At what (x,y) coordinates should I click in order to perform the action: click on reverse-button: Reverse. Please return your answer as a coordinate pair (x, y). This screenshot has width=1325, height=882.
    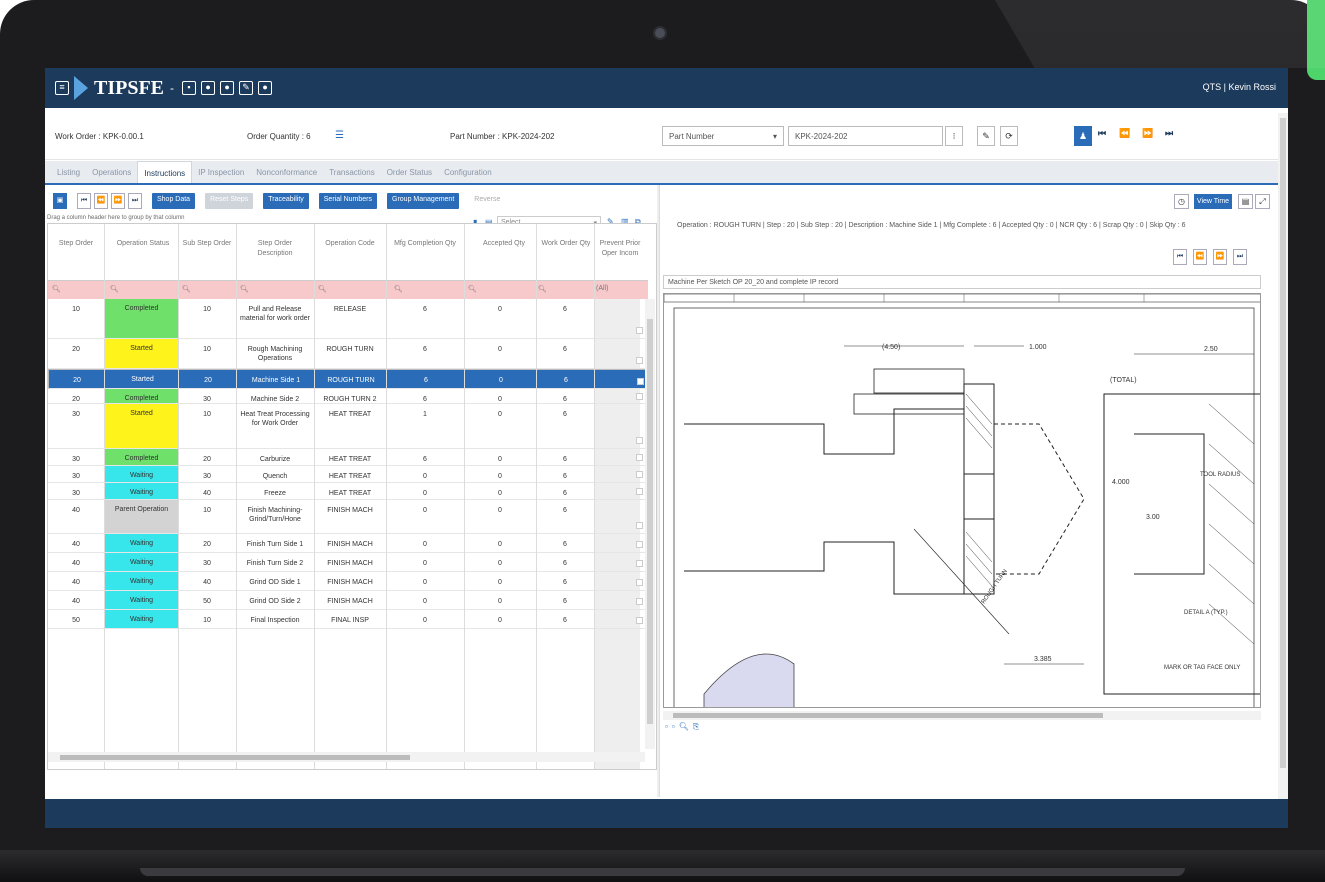
    Looking at the image, I should click on (487, 201).